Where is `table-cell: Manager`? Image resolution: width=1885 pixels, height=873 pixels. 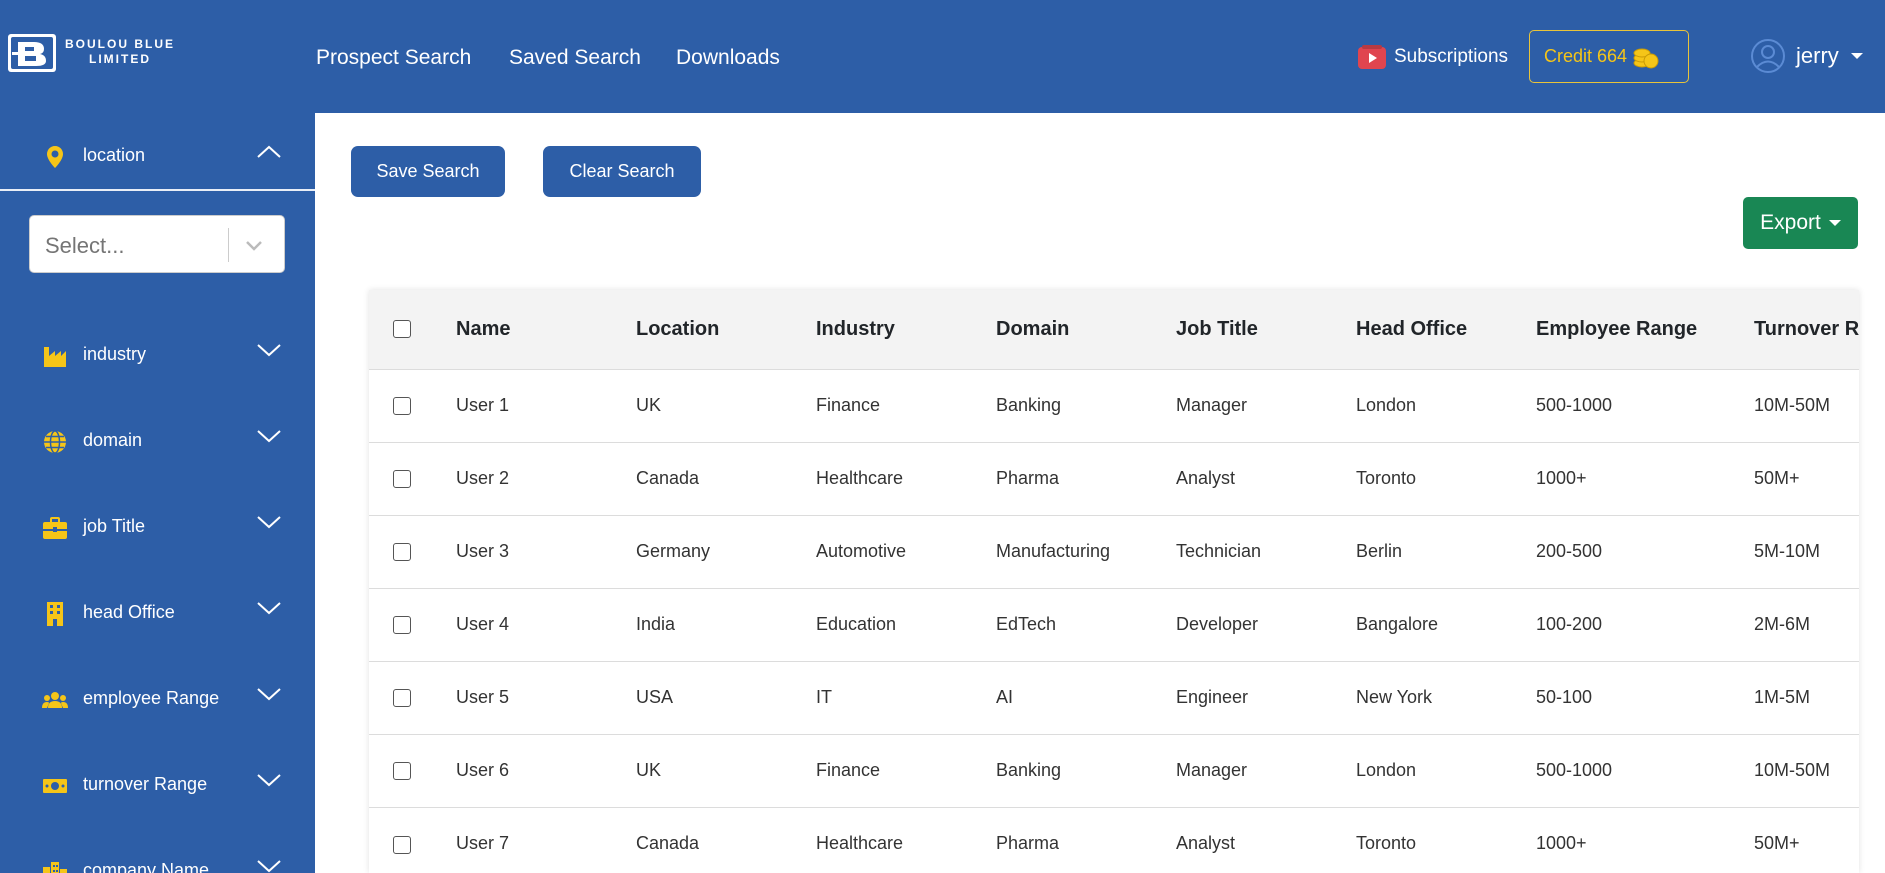
table-cell: Manager is located at coordinates (1212, 405).